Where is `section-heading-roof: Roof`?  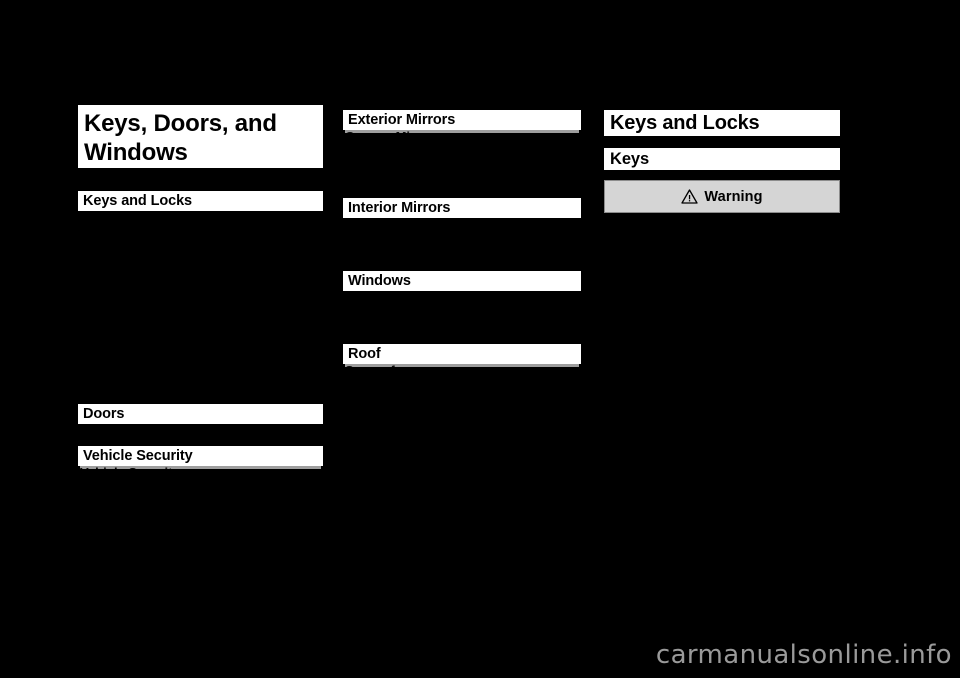
section-heading-roof: Roof is located at coordinates (462, 354).